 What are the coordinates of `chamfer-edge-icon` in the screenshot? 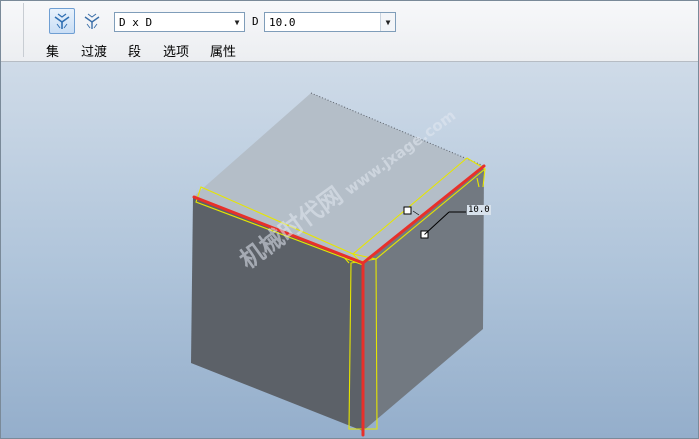 It's located at (62, 21).